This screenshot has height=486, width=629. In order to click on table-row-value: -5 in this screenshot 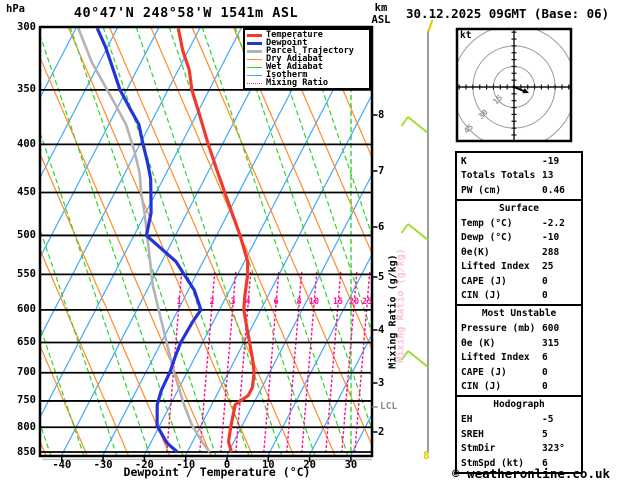, I will do `click(548, 420)`.